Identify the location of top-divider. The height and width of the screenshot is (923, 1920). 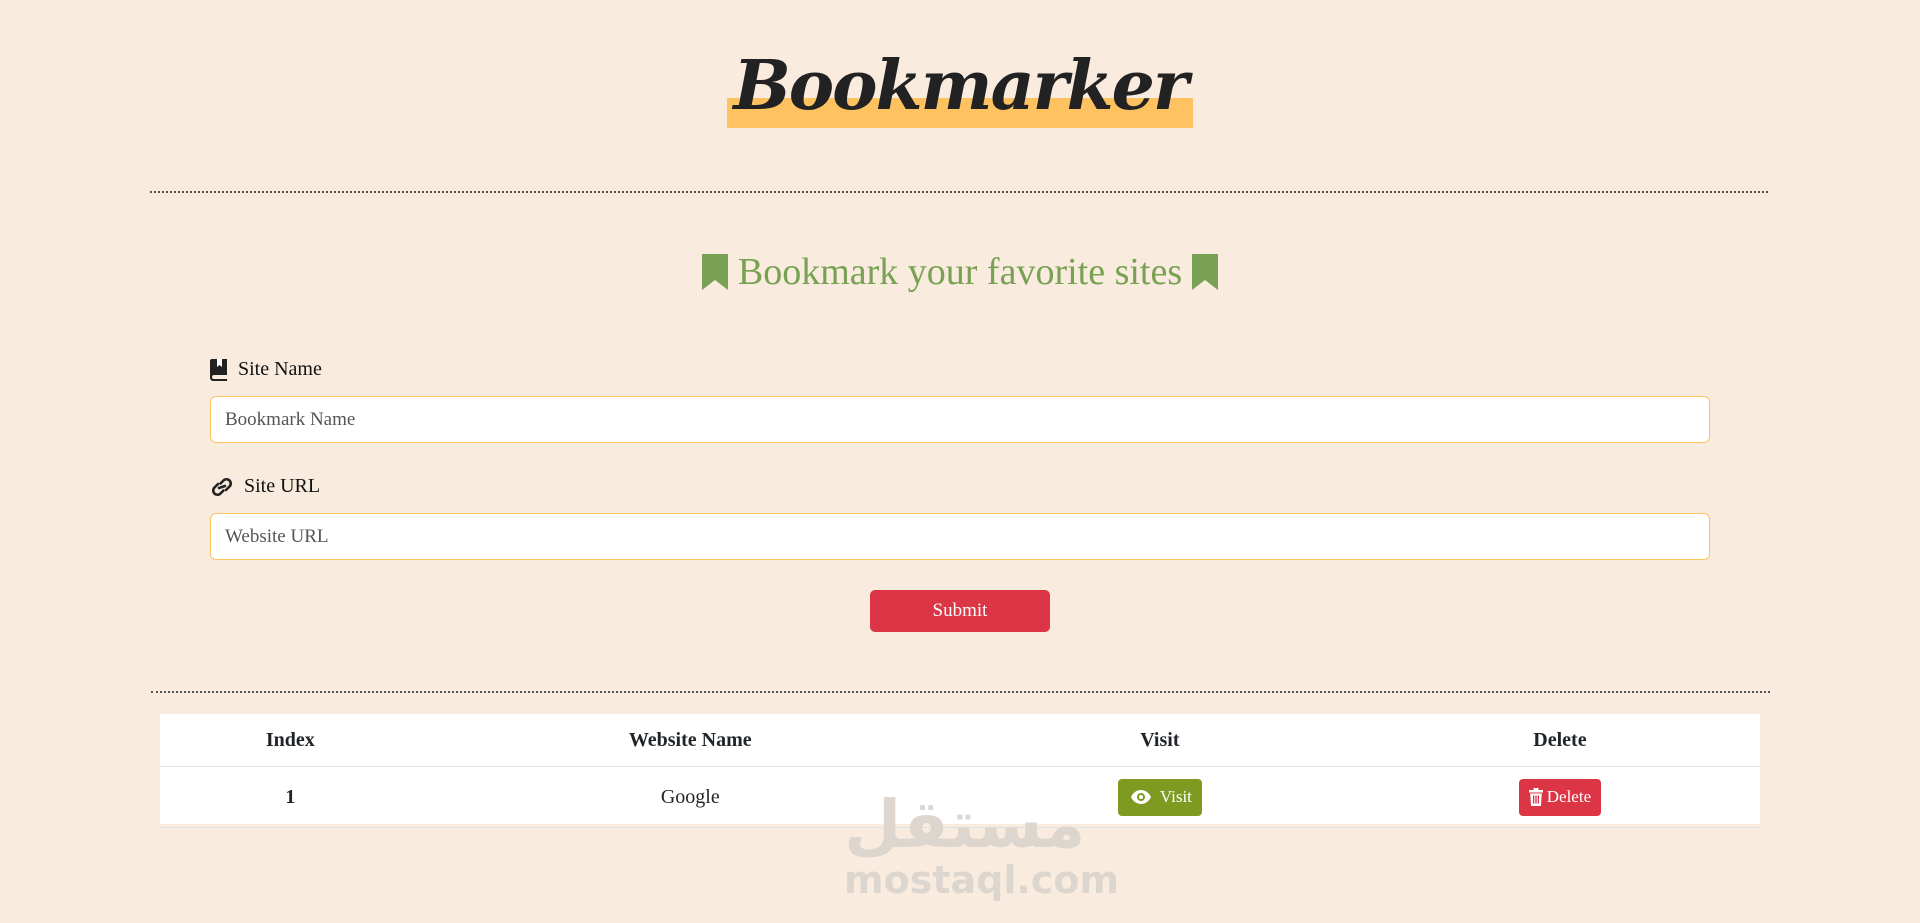
(959, 192).